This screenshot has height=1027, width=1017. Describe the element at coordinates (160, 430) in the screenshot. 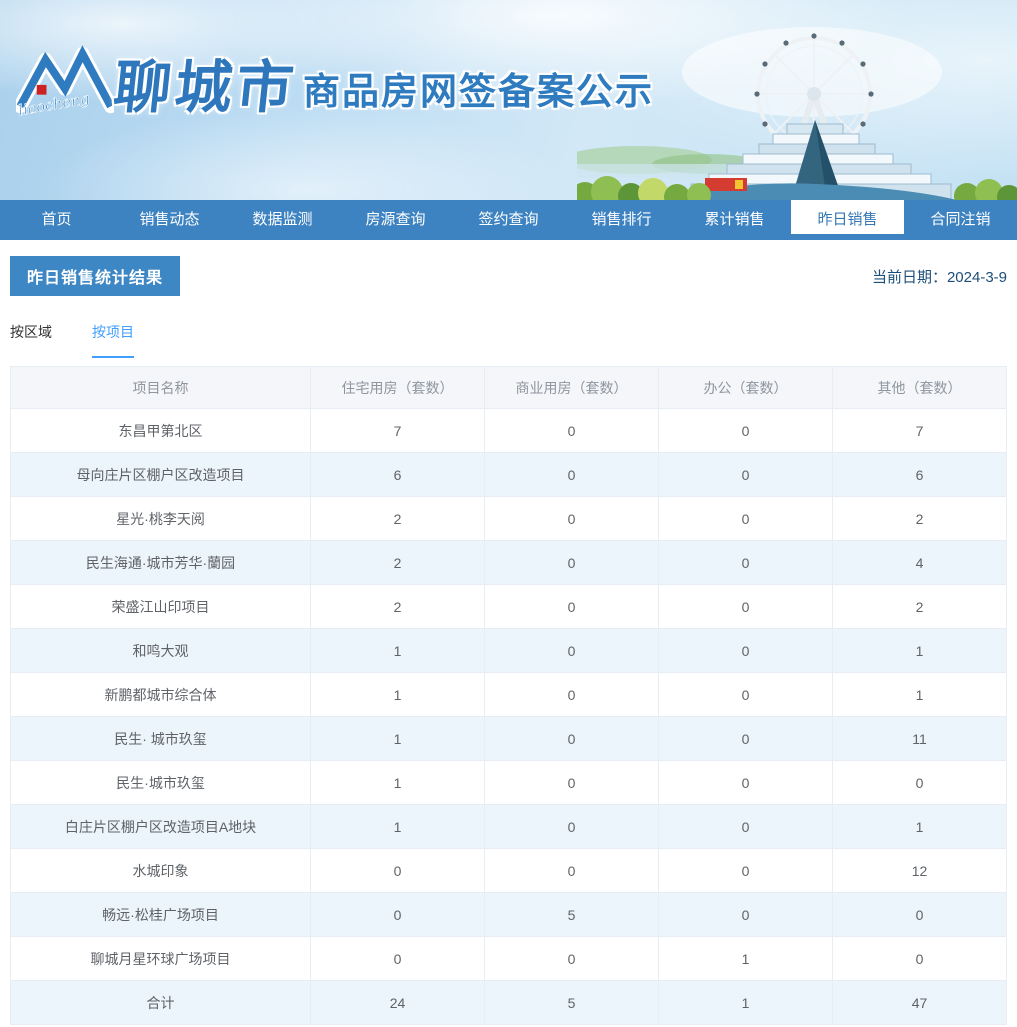

I see `project-name-cell: 东昌甲第北区` at that location.